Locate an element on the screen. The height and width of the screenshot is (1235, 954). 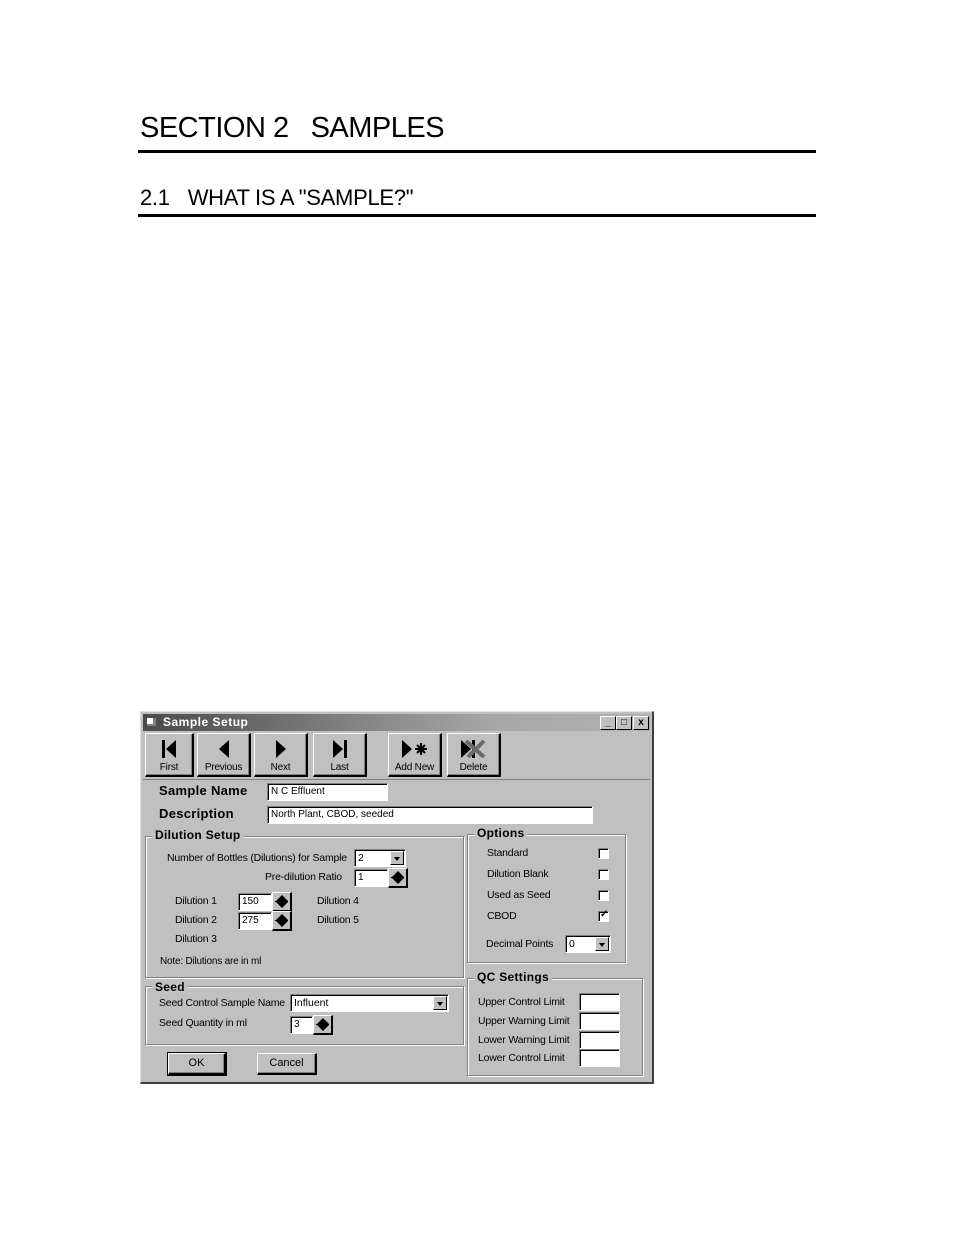
dilution-setup-title: Dilution Setup is located at coordinates (198, 835).